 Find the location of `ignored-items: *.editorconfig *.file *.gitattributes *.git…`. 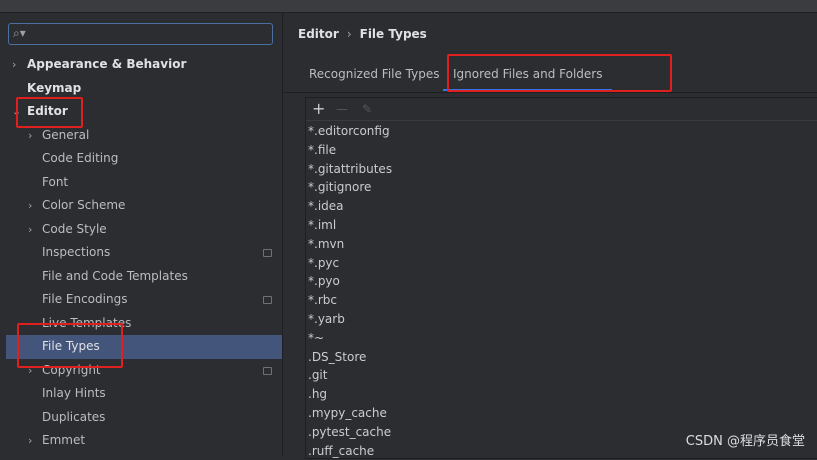

ignored-items: *.editorconfig *.file *.gitattributes *.git… is located at coordinates (350, 291).